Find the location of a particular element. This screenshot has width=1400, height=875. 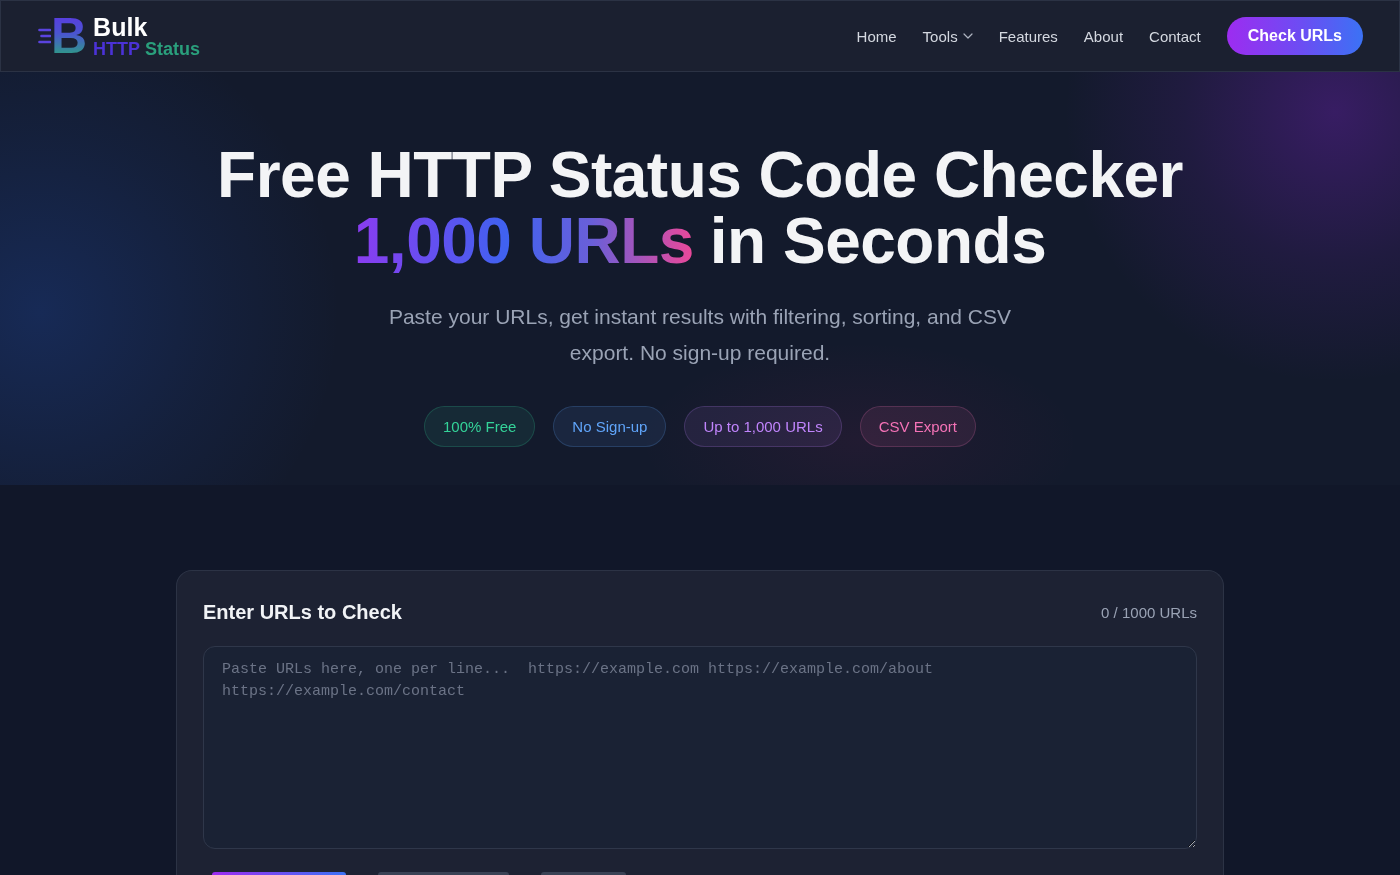

feature-badge: No Sign-up is located at coordinates (610, 426).